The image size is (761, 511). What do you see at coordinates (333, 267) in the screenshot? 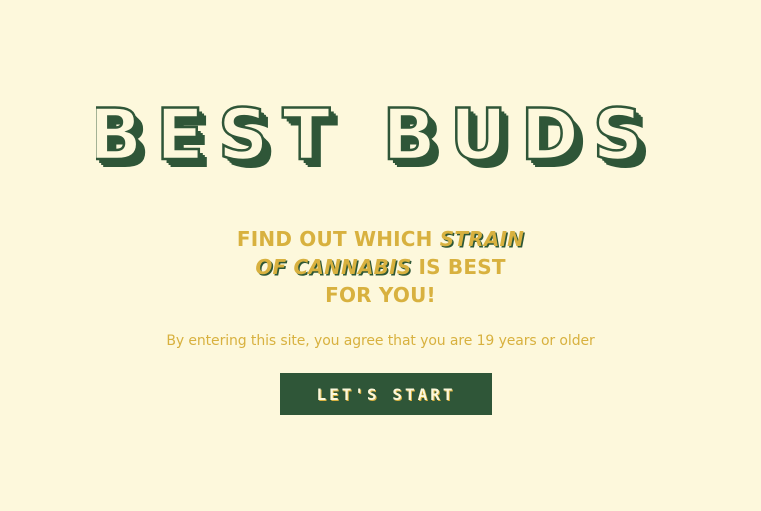
I see `hero-emphasis-cannabis: OF CANNABIS` at bounding box center [333, 267].